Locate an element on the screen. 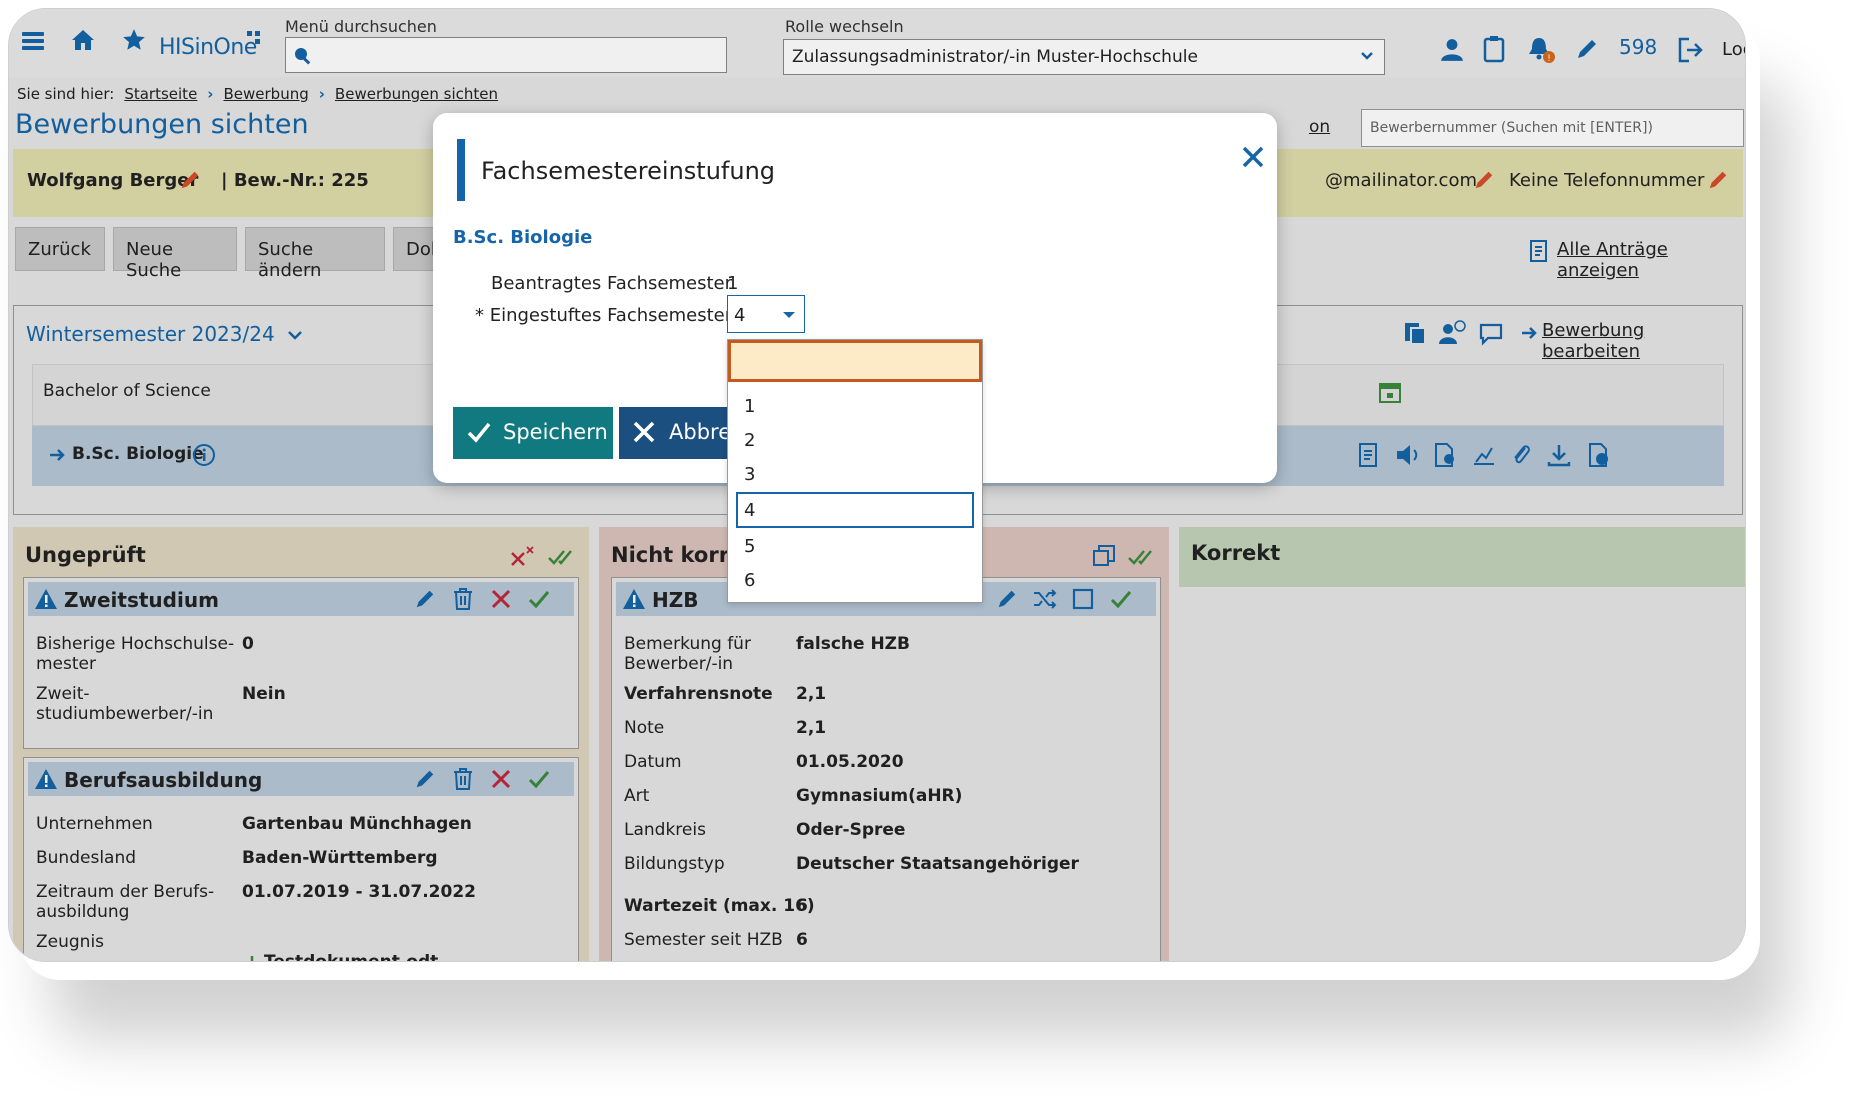 The image size is (1876, 1096). dropdown-option-2: 2 is located at coordinates (749, 440).